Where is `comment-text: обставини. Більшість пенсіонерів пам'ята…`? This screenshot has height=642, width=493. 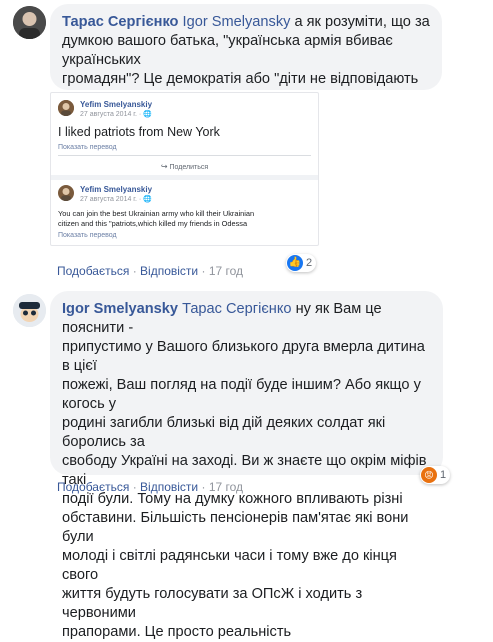 comment-text: обставини. Більшість пенсіонерів пам'ята… is located at coordinates (235, 527).